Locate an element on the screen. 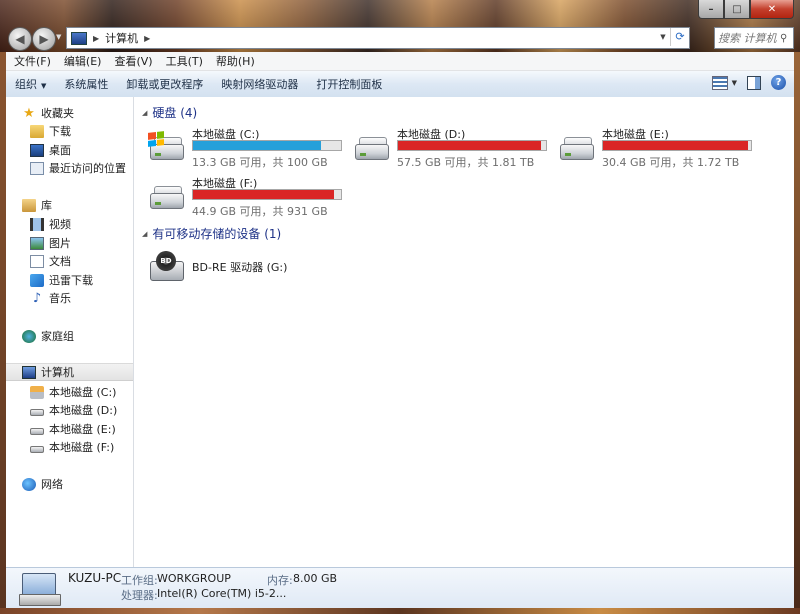  sidebar-item-label: 桌面 is located at coordinates (60, 150).